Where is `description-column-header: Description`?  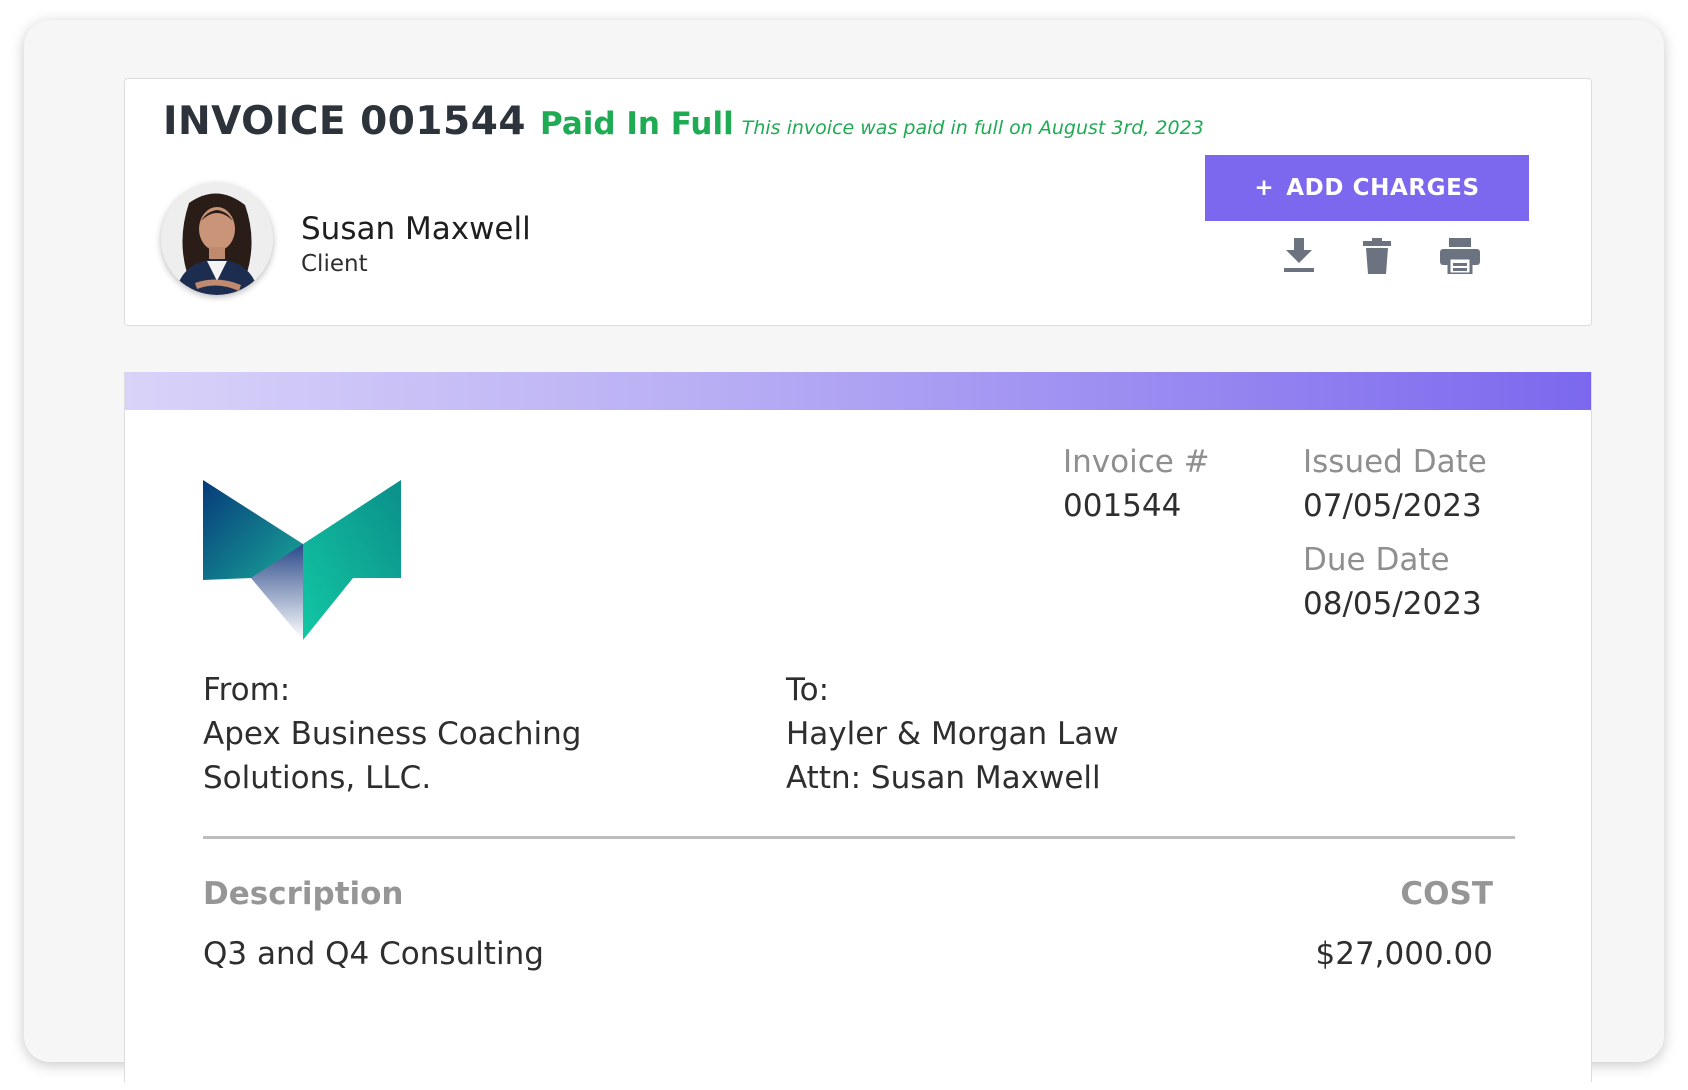
description-column-header: Description is located at coordinates (303, 894).